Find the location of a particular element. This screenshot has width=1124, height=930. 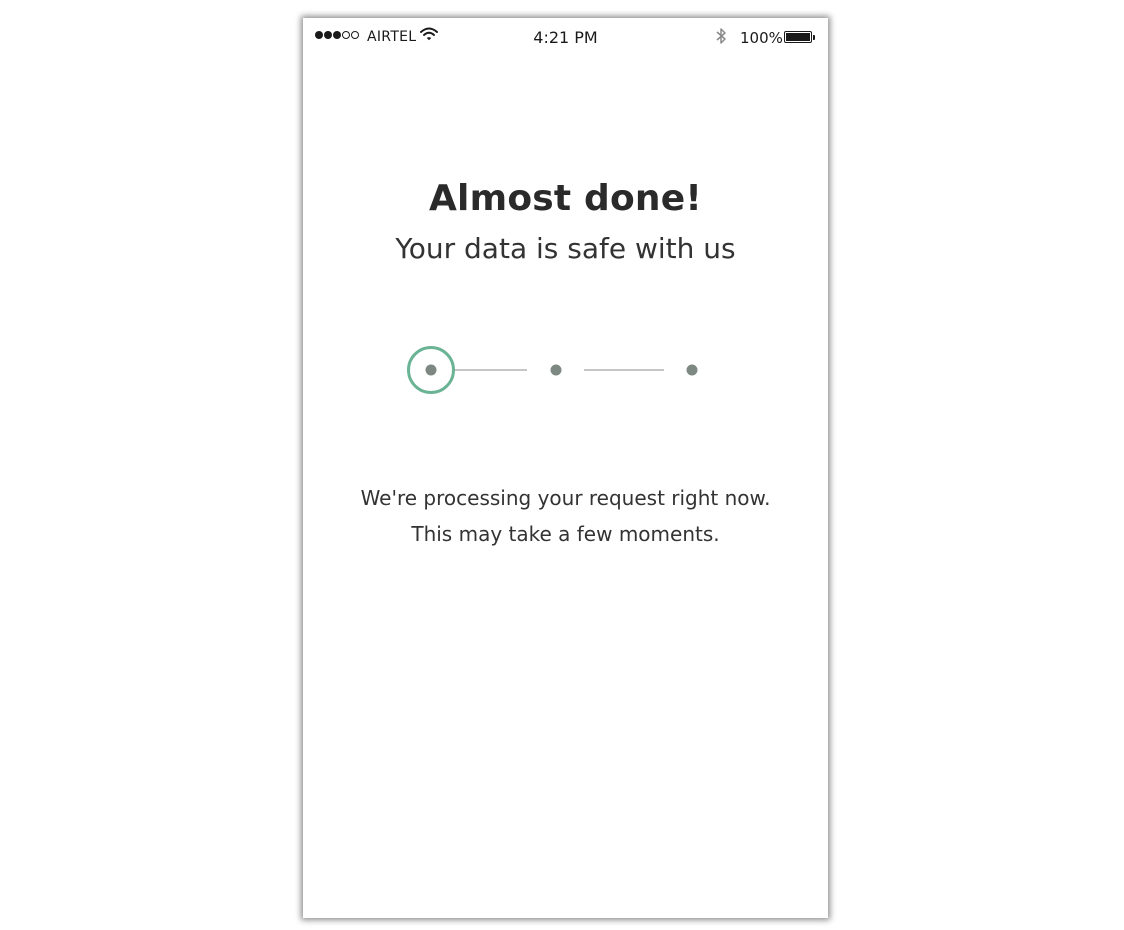

step-1-dot is located at coordinates (431, 370).